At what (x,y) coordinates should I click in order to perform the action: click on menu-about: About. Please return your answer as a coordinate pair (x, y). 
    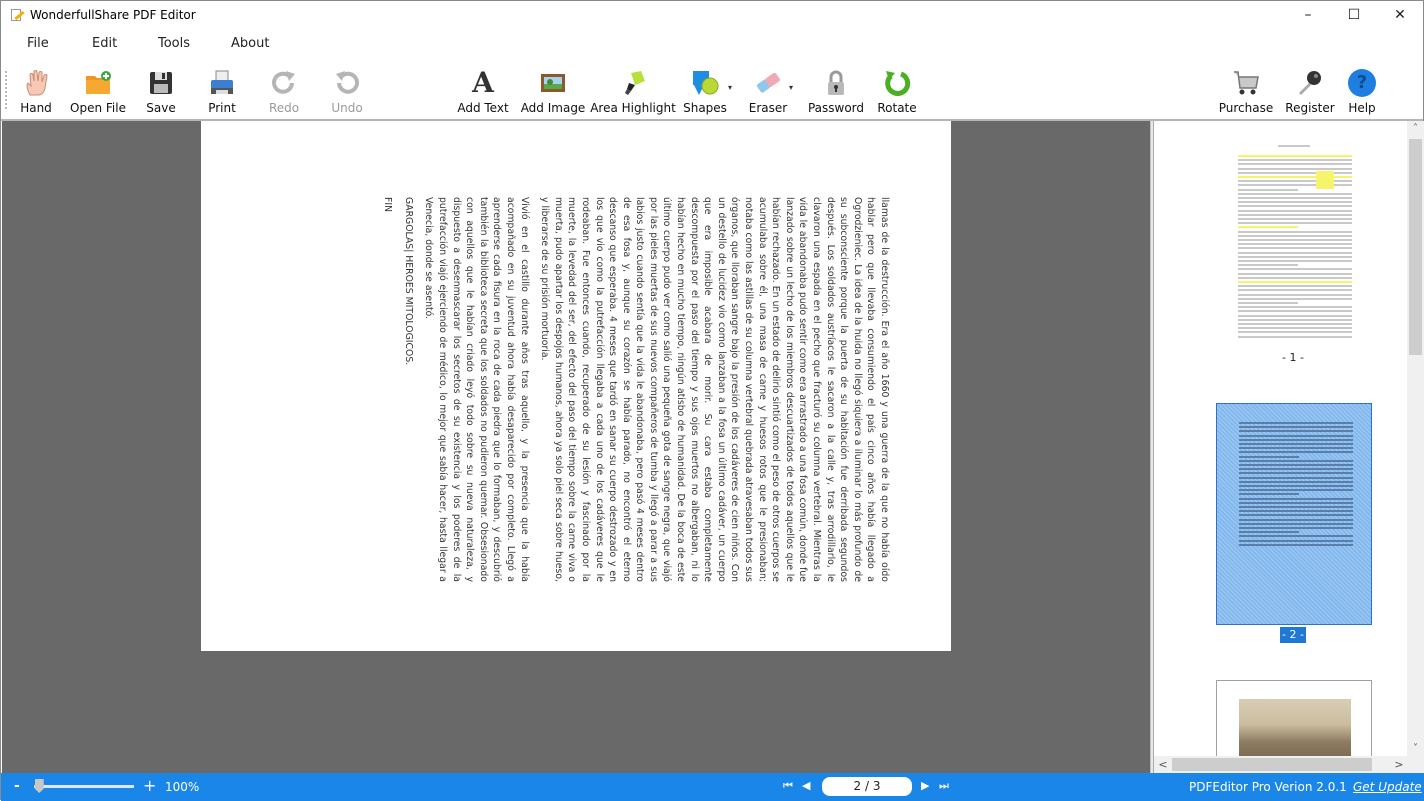
    Looking at the image, I should click on (250, 43).